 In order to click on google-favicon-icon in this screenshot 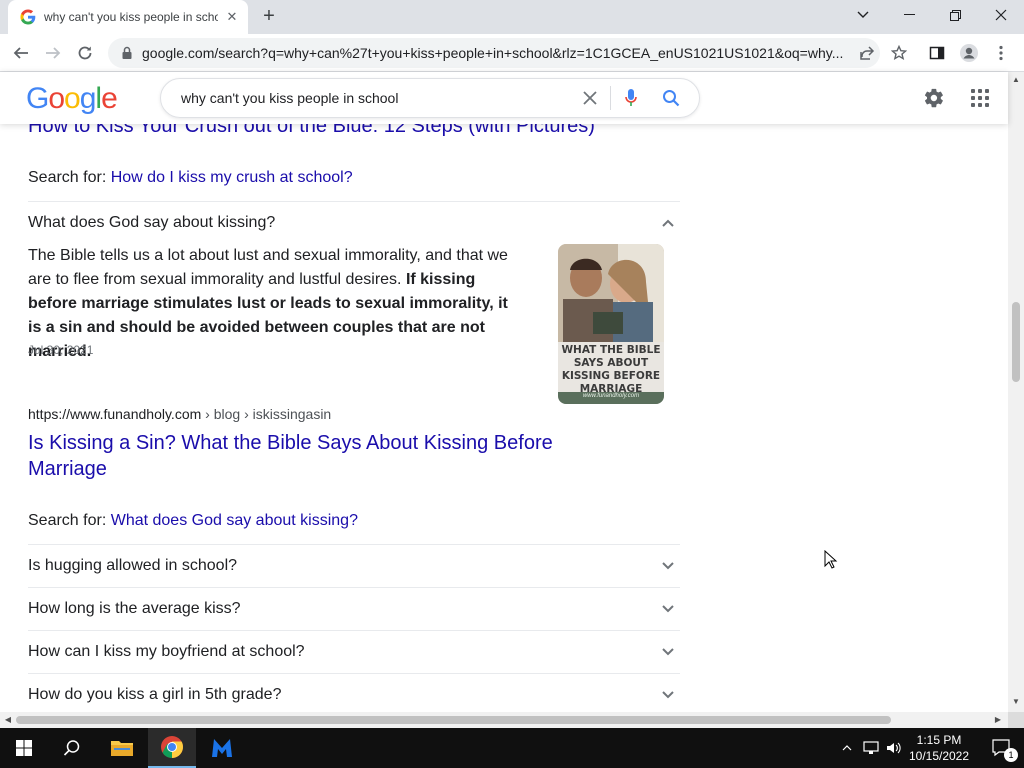, I will do `click(28, 17)`.